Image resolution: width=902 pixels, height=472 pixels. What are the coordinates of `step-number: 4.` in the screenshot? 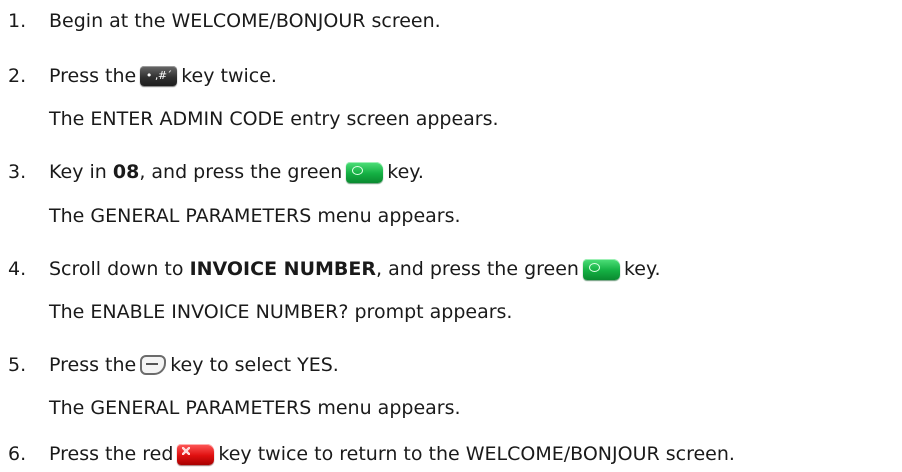 It's located at (17, 269).